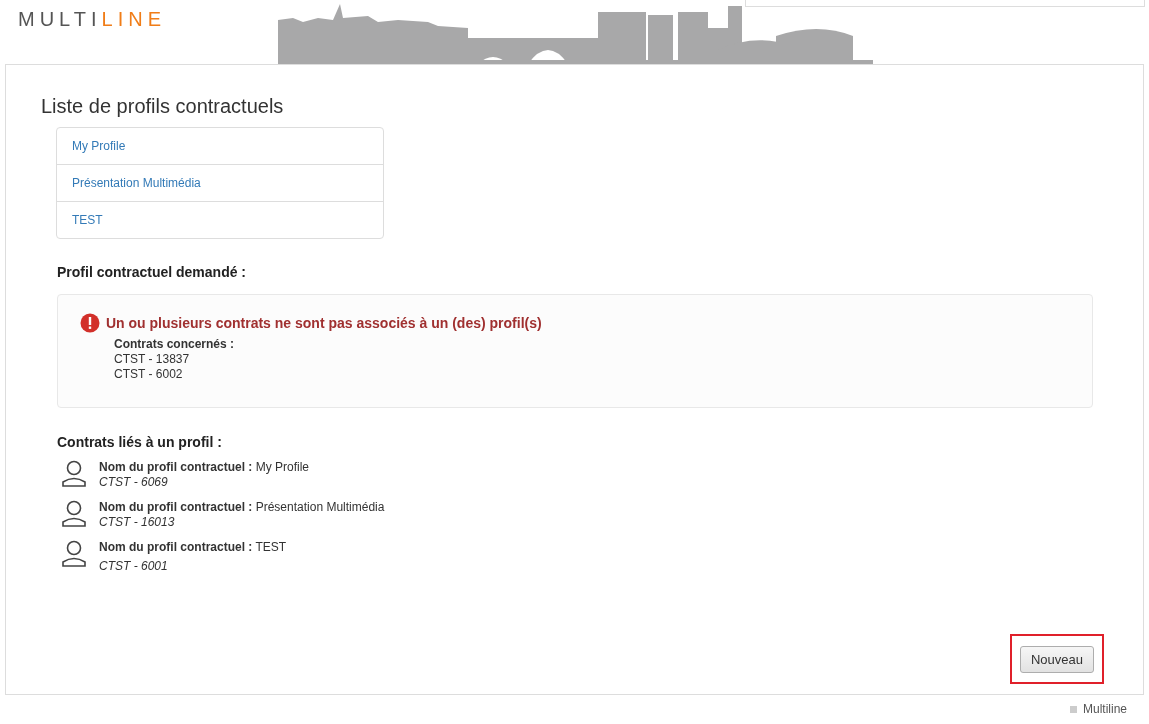 The height and width of the screenshot is (724, 1149). What do you see at coordinates (149, 374) in the screenshot?
I see `contract-code: CTST - 6002` at bounding box center [149, 374].